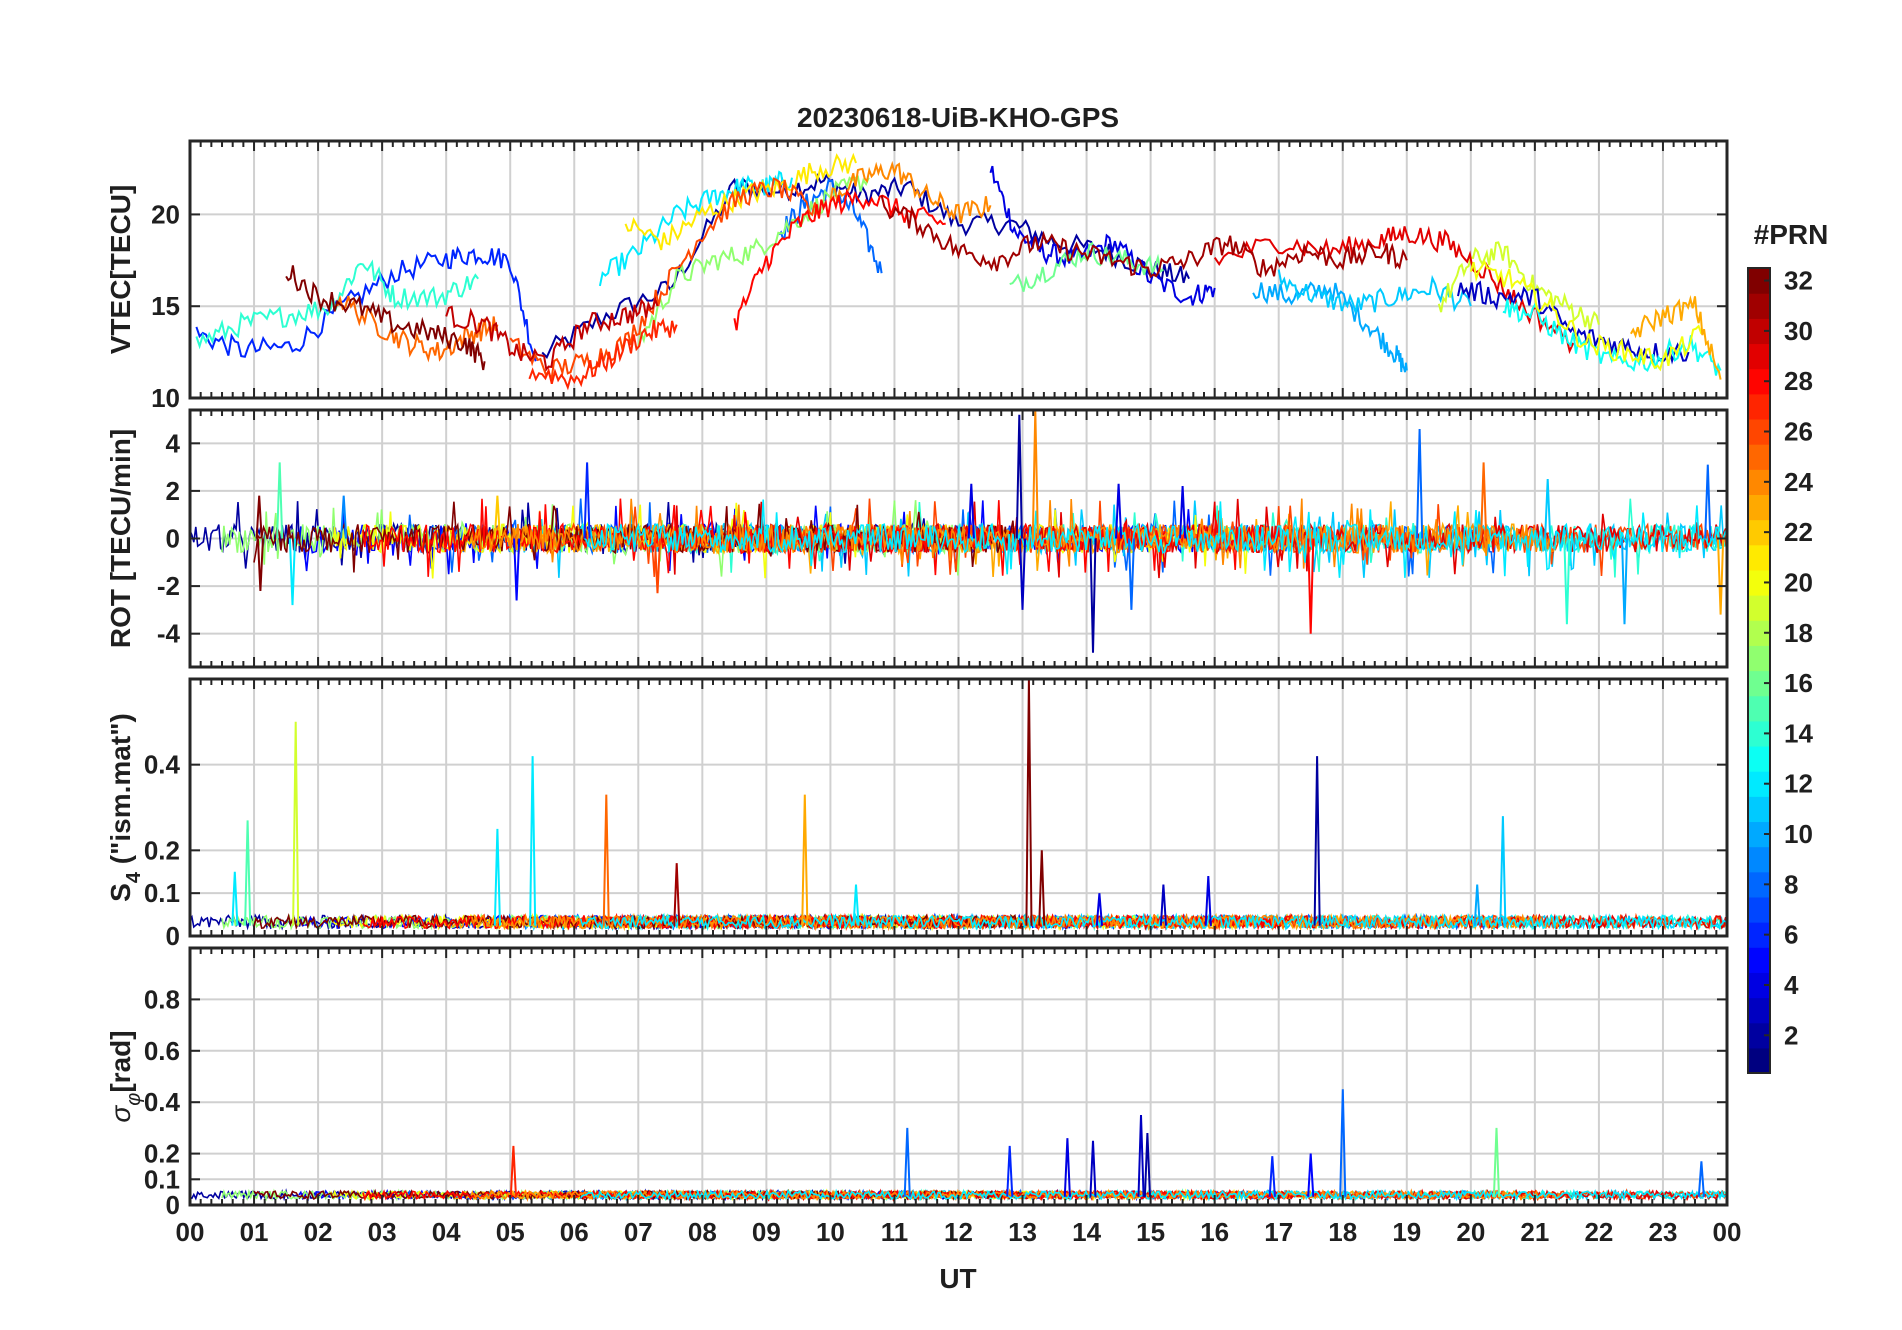 Image resolution: width=1902 pixels, height=1330 pixels. Describe the element at coordinates (1662, 1232) in the screenshot. I see `x-tick-label: 23` at that location.